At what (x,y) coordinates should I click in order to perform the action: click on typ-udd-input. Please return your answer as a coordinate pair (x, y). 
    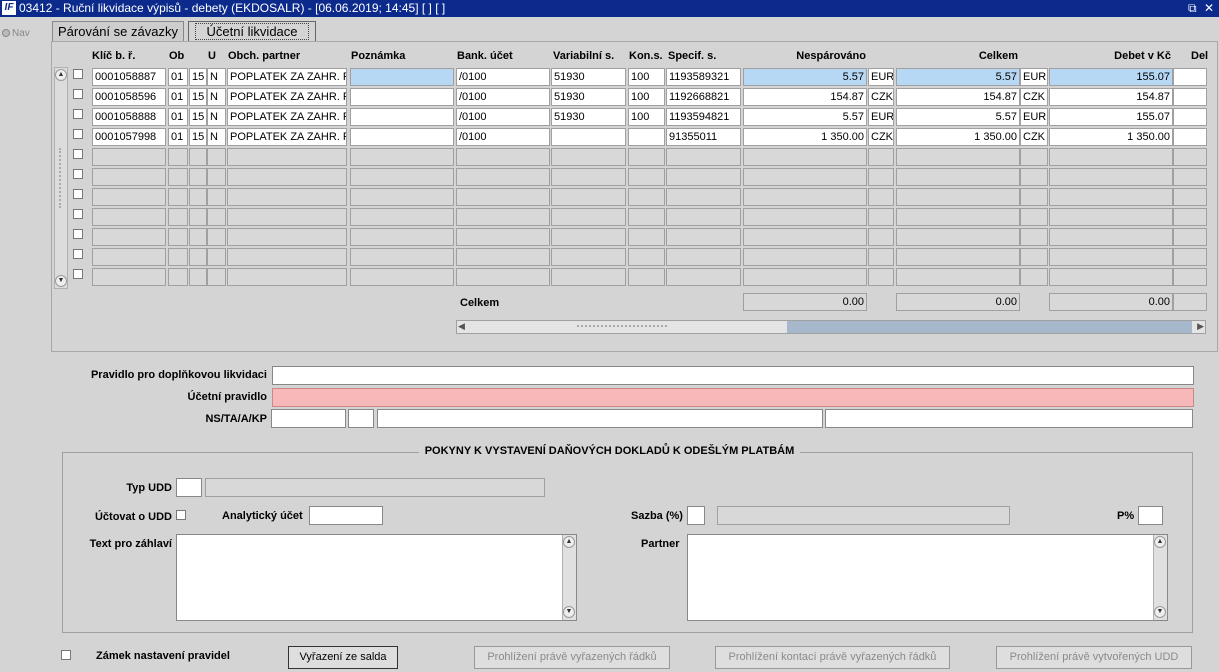
    Looking at the image, I should click on (189, 487).